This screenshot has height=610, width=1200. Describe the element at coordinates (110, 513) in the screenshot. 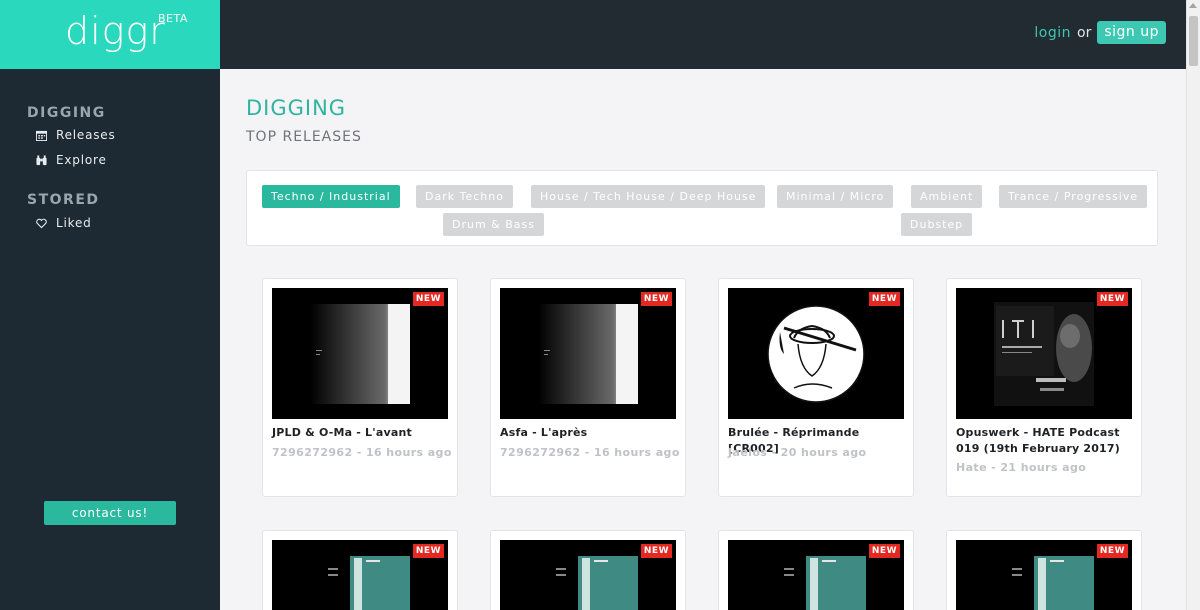

I see `contact-button: contact us!` at that location.